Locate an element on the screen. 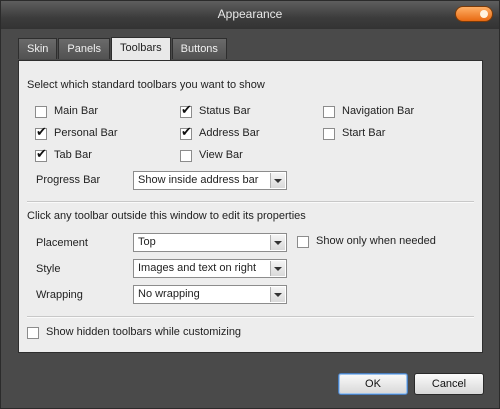 Image resolution: width=500 pixels, height=409 pixels. address-bar-checkbox: ✔ is located at coordinates (186, 132).